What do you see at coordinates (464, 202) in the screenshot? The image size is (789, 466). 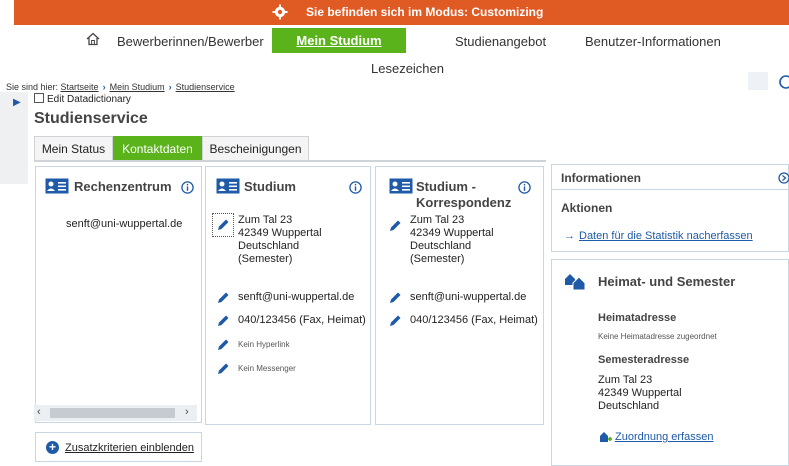 I see `card-title-korrespondenz-line2: Korrespondenz` at bounding box center [464, 202].